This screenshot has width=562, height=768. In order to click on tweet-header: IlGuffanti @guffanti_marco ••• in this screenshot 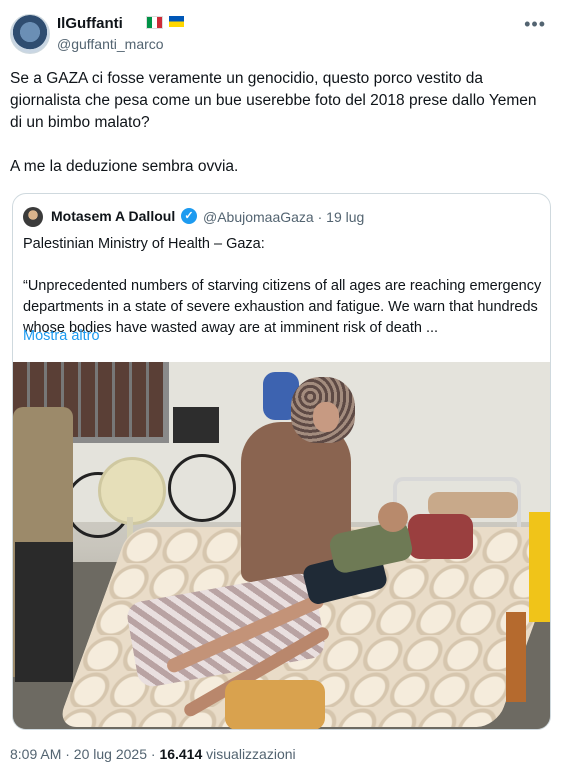, I will do `click(280, 34)`.